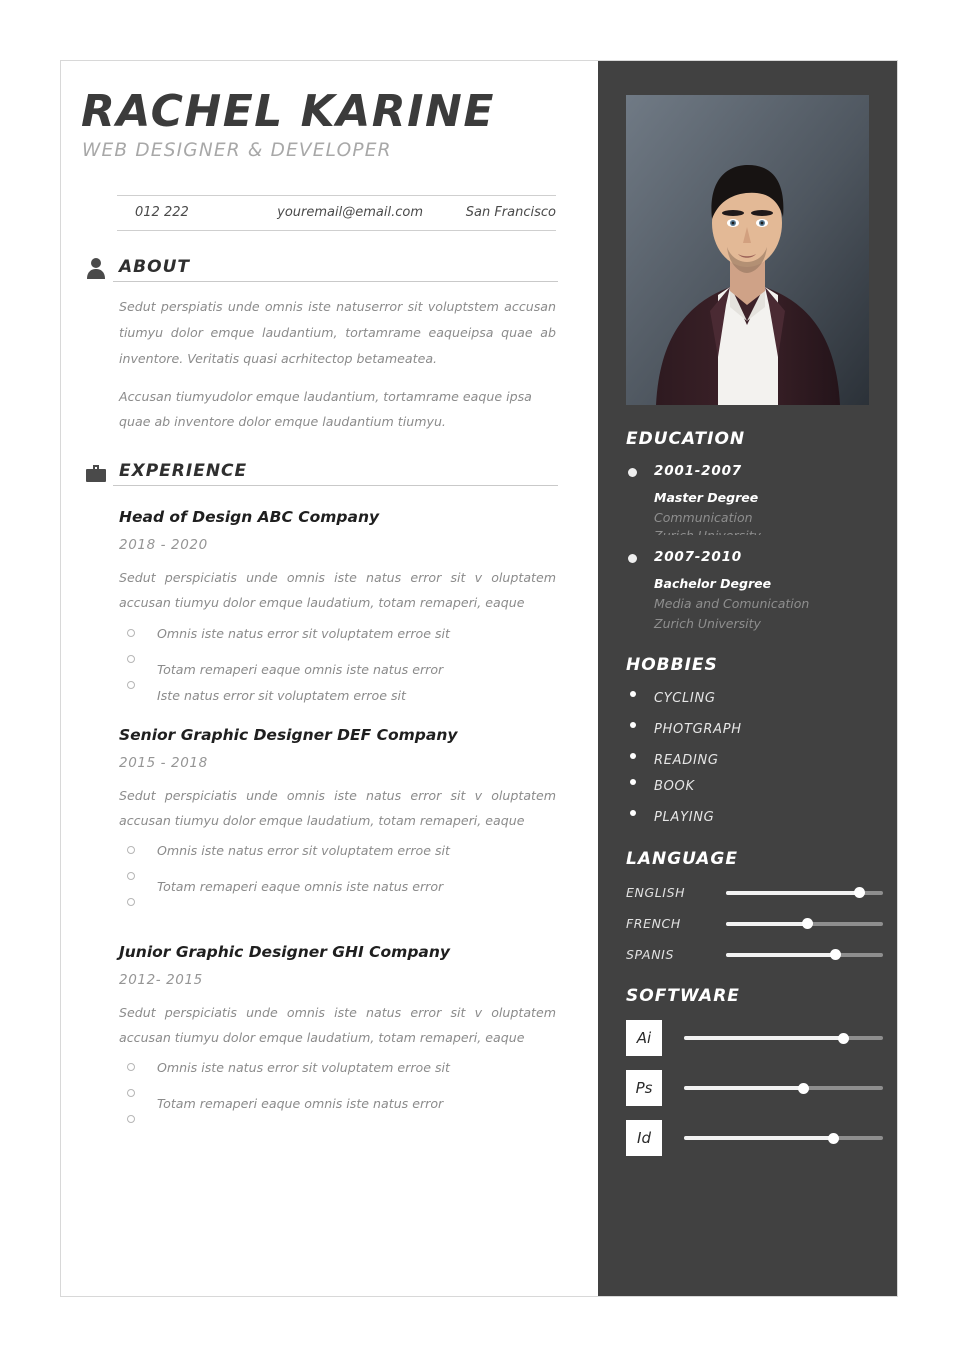 This screenshot has width=960, height=1357. Describe the element at coordinates (96, 269) in the screenshot. I see `person-icon` at that location.